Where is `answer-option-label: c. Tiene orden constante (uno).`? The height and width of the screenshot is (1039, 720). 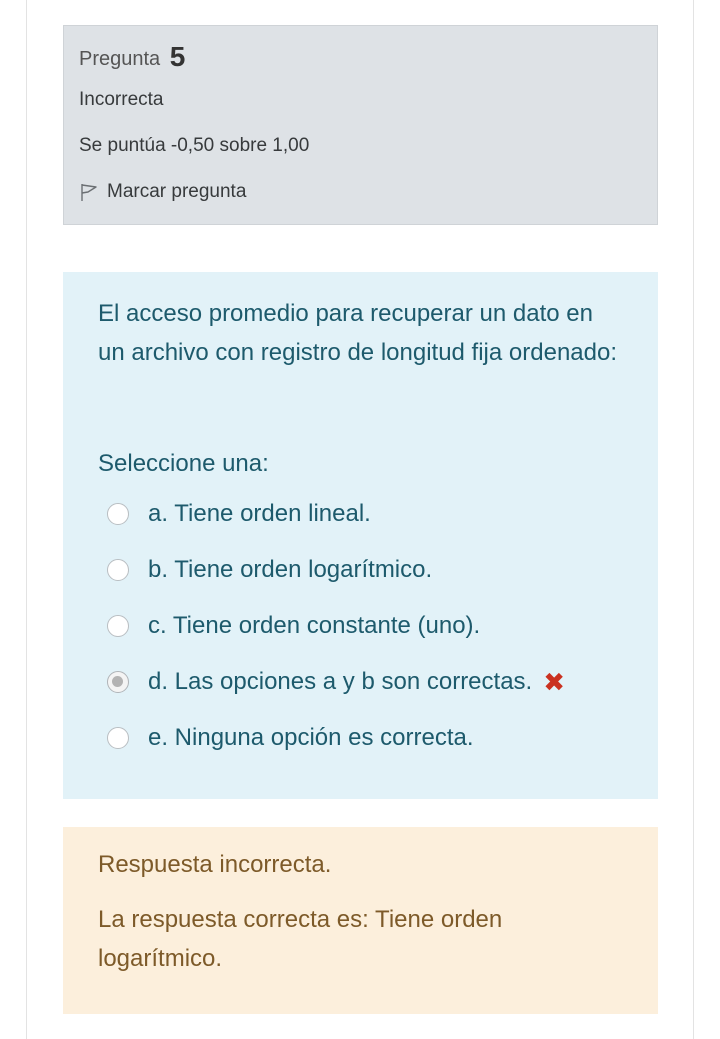
answer-option-label: c. Tiene orden constante (uno). is located at coordinates (314, 625).